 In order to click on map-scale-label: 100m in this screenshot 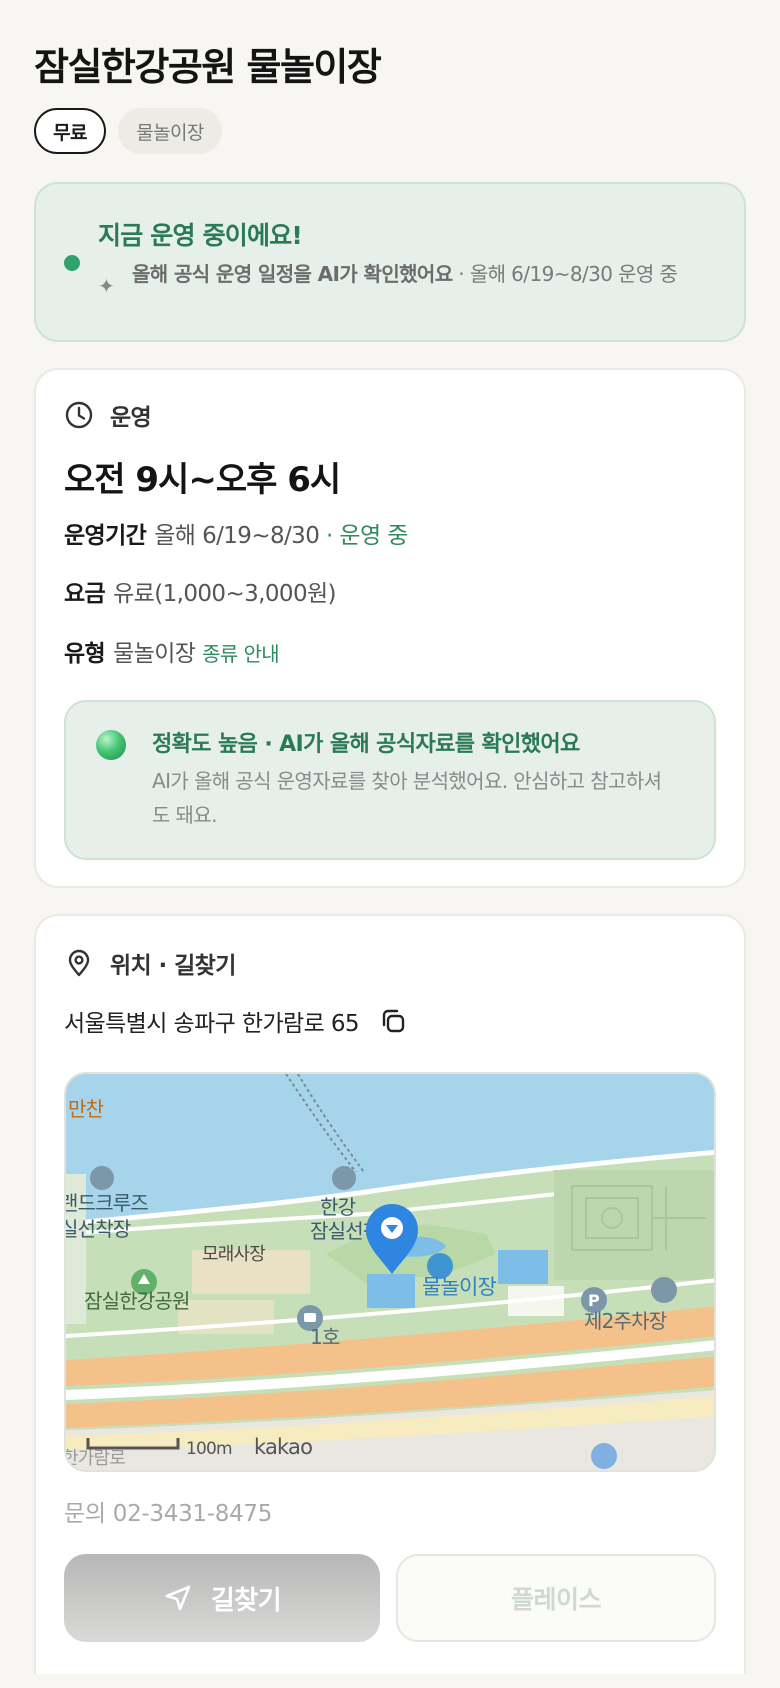, I will do `click(209, 1449)`.